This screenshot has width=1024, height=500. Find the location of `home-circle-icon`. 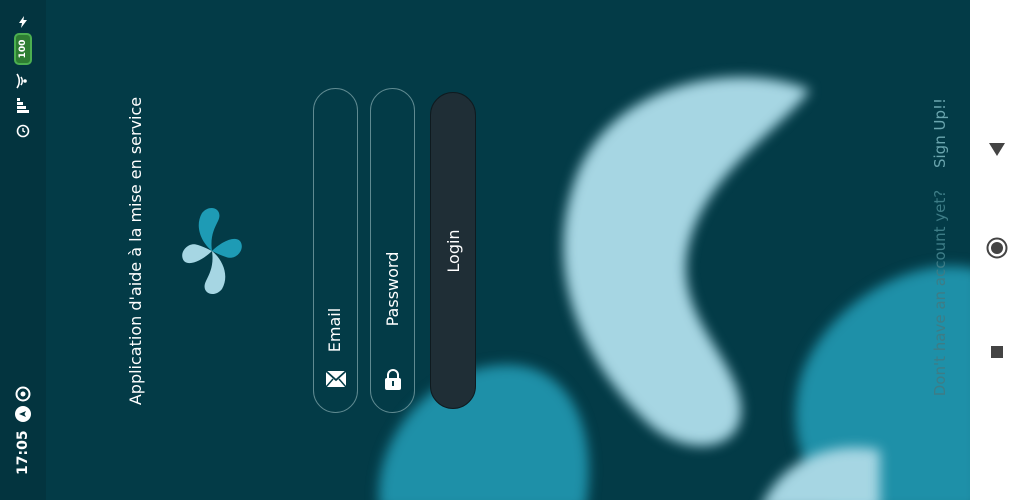

home-circle-icon is located at coordinates (997, 248).